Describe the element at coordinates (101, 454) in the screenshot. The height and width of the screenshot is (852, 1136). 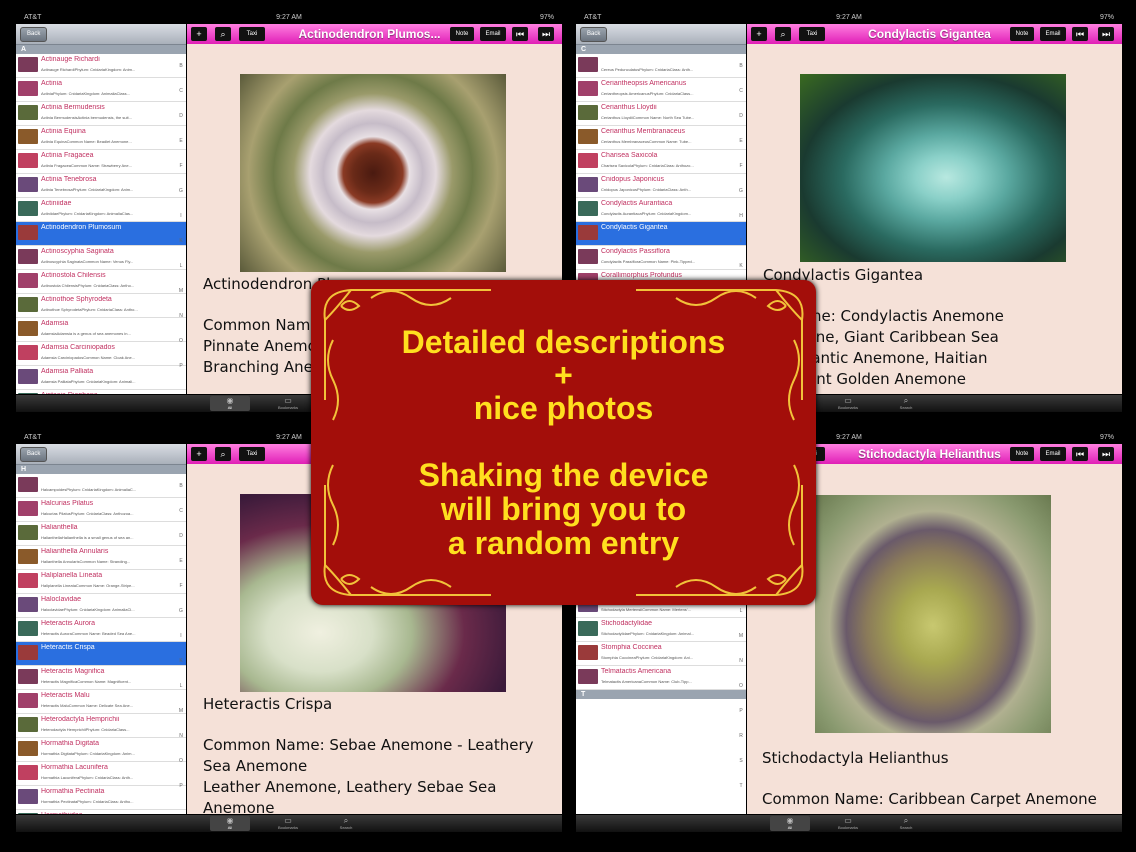
I see `list-toolbar: Back` at that location.